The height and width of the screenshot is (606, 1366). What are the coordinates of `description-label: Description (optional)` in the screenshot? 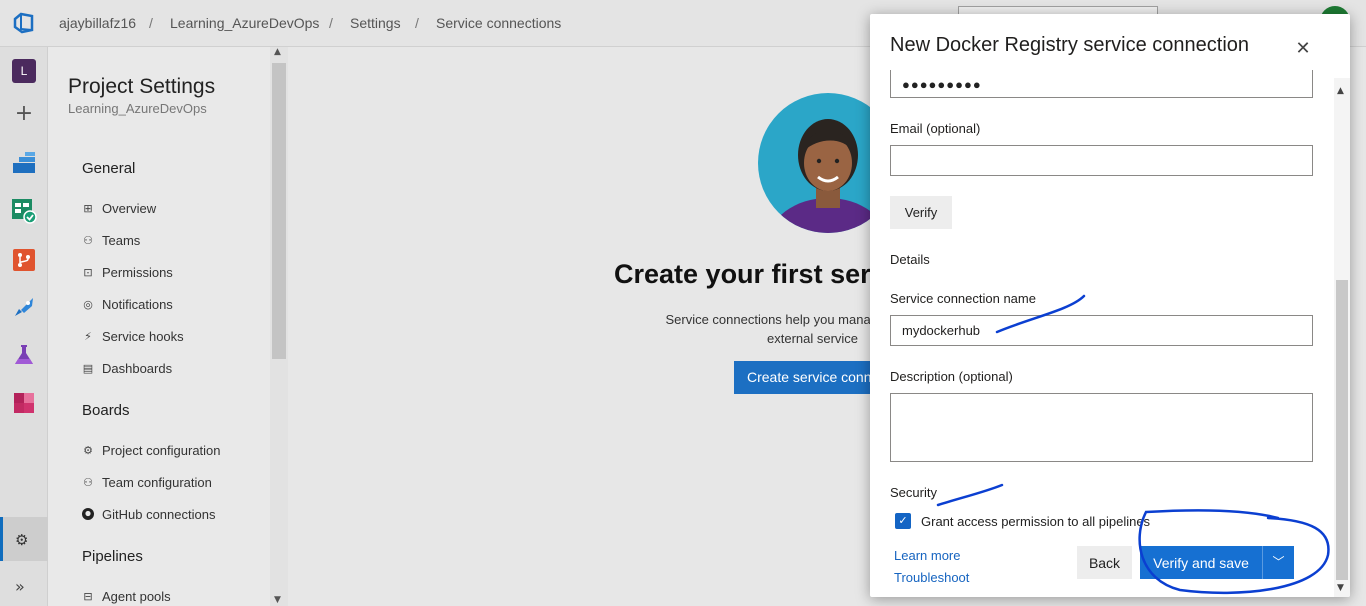 It's located at (951, 376).